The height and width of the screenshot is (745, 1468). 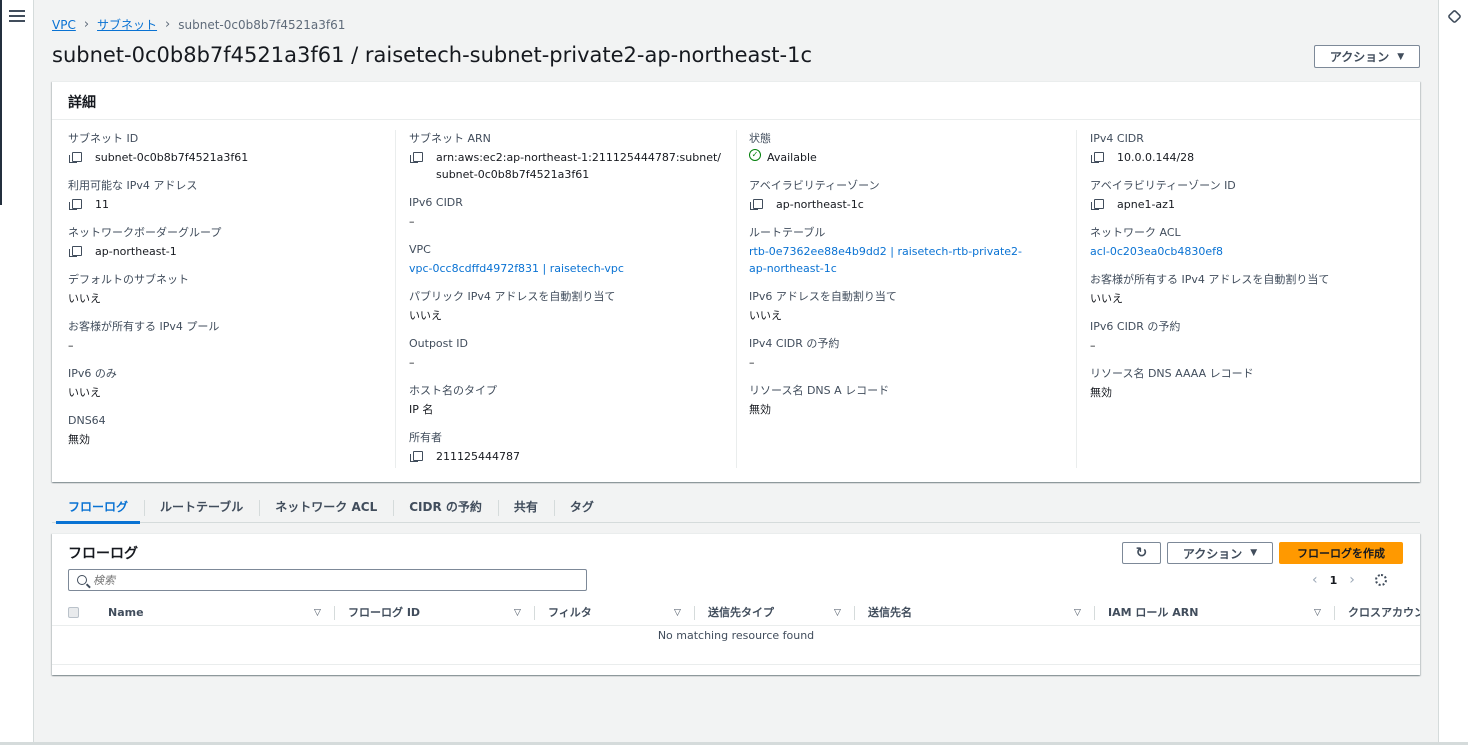 I want to click on tab-flow-logs: フローログ, so click(x=98, y=509).